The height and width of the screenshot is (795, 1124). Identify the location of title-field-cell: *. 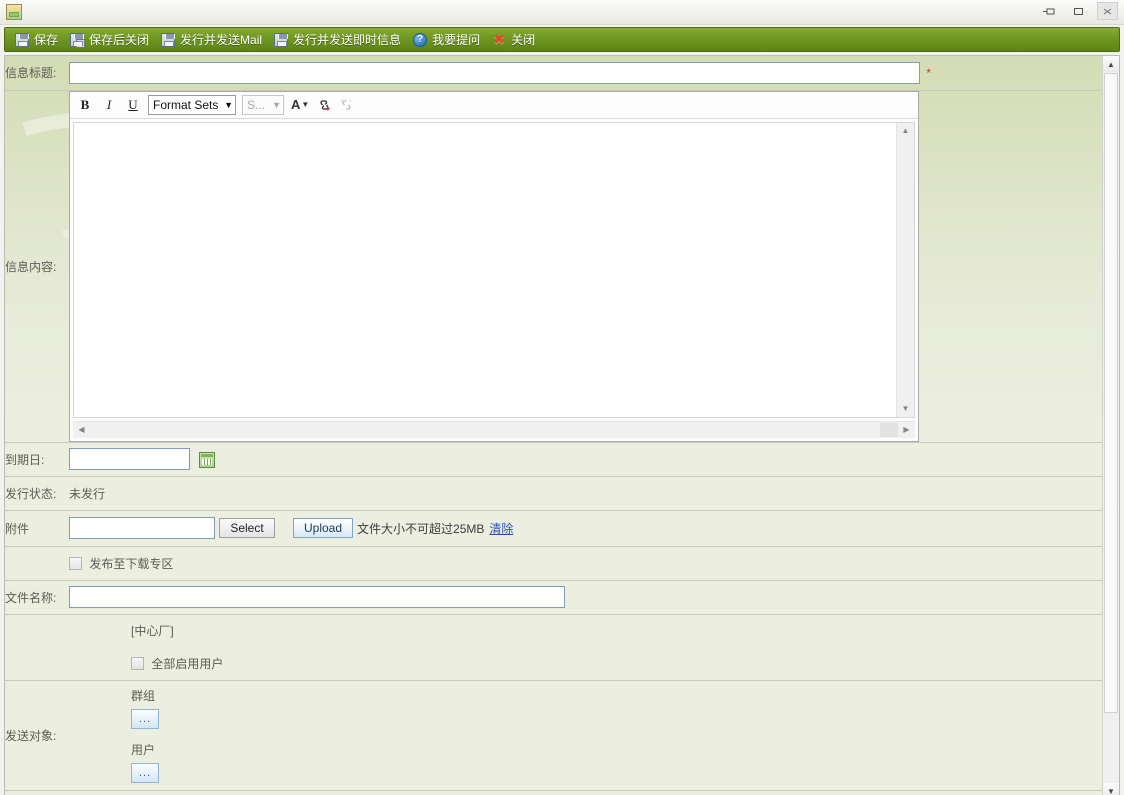
(585, 73).